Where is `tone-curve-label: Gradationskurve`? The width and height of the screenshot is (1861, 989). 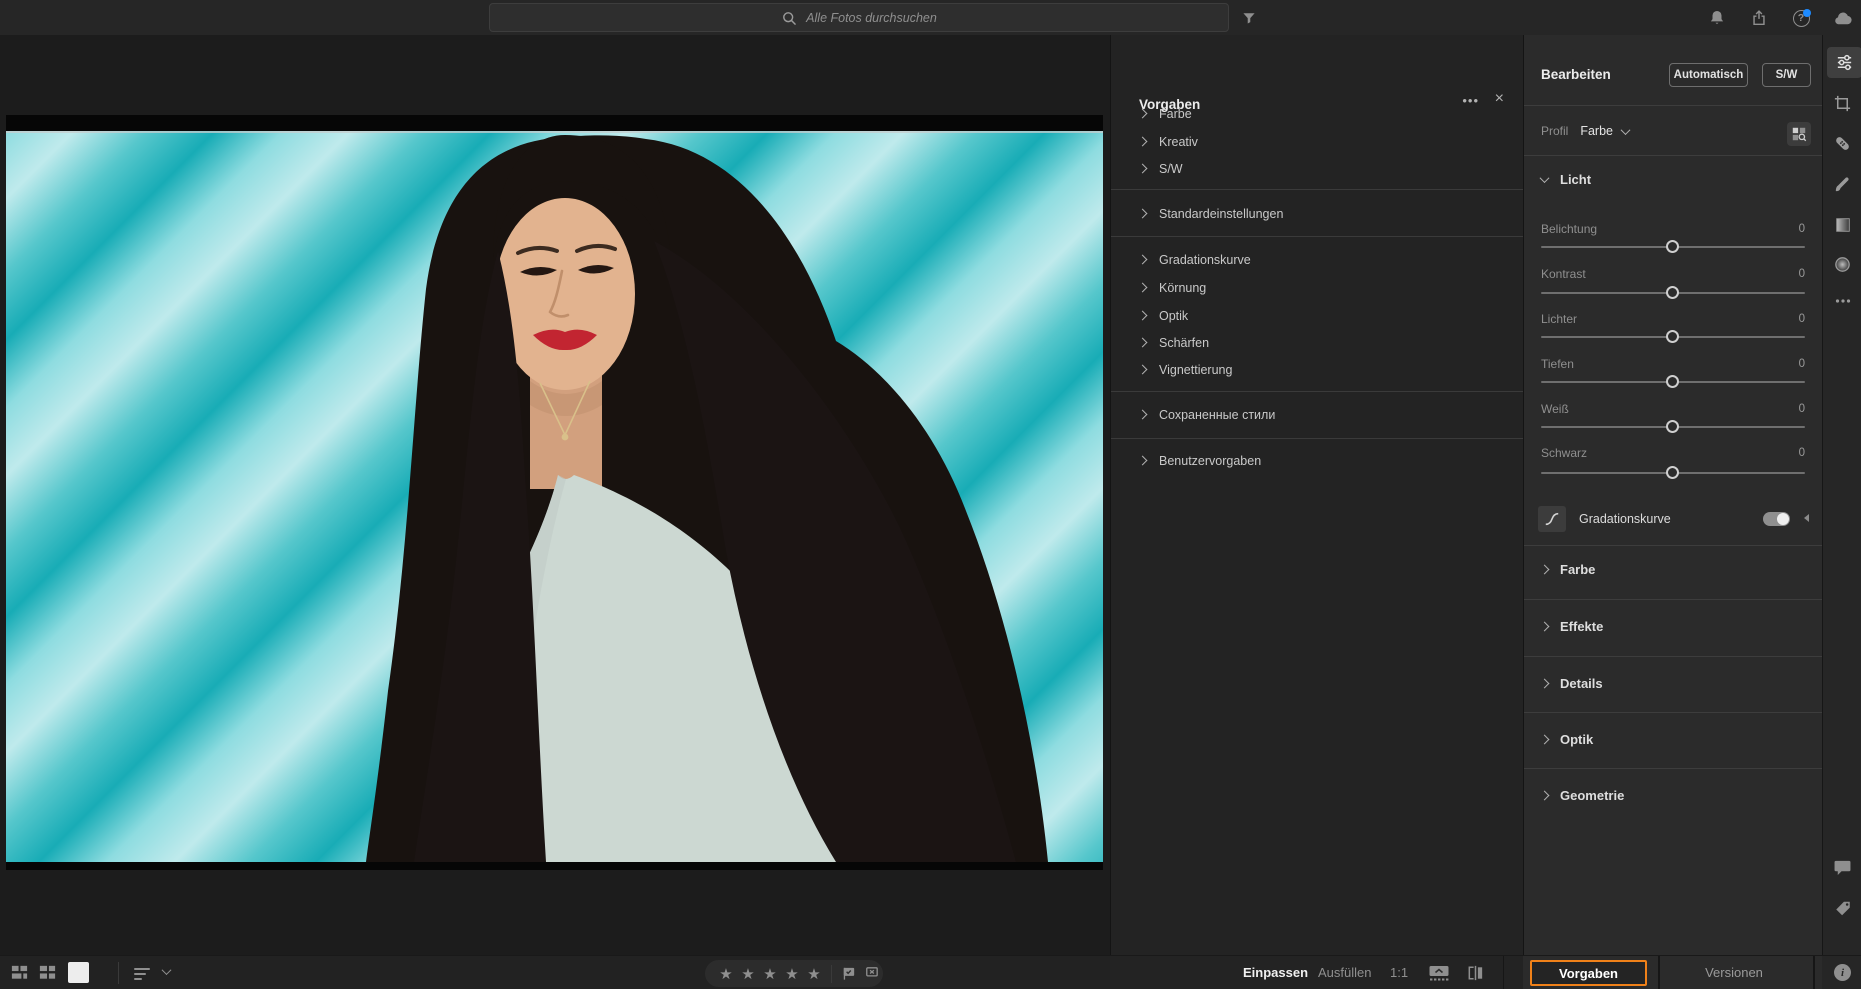
tone-curve-label: Gradationskurve is located at coordinates (1625, 519).